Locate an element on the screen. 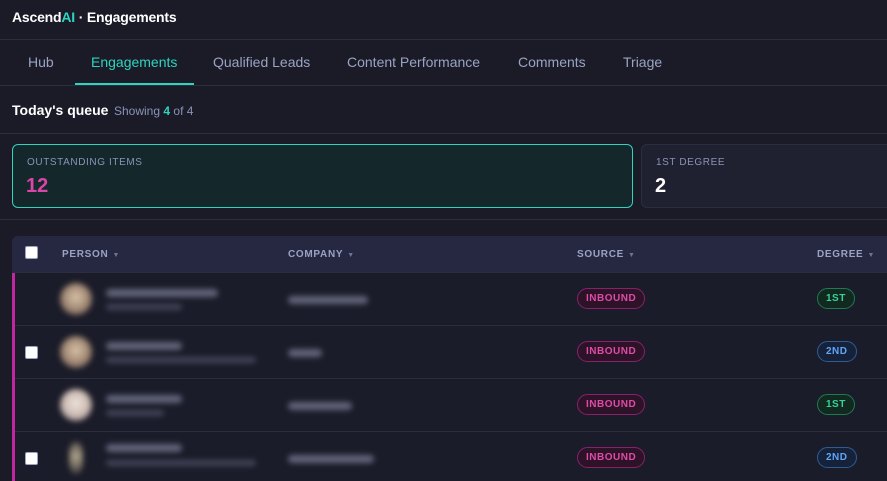 This screenshot has width=887, height=481. page-title: · Engagements is located at coordinates (127, 17).